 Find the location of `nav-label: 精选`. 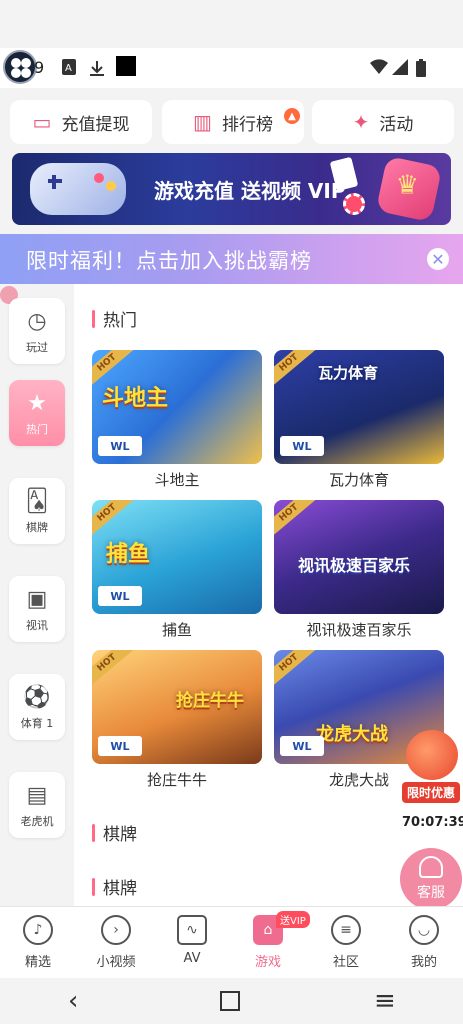

nav-label: 精选 is located at coordinates (37, 962).